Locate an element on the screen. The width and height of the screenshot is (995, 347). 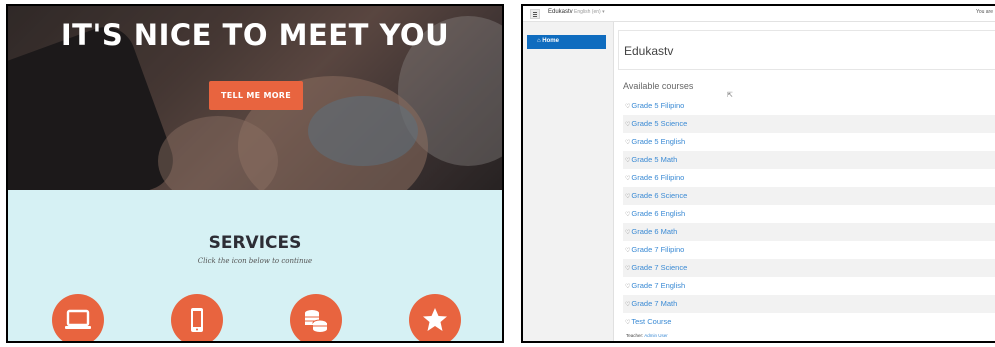
laptop-icon is located at coordinates (78, 319).